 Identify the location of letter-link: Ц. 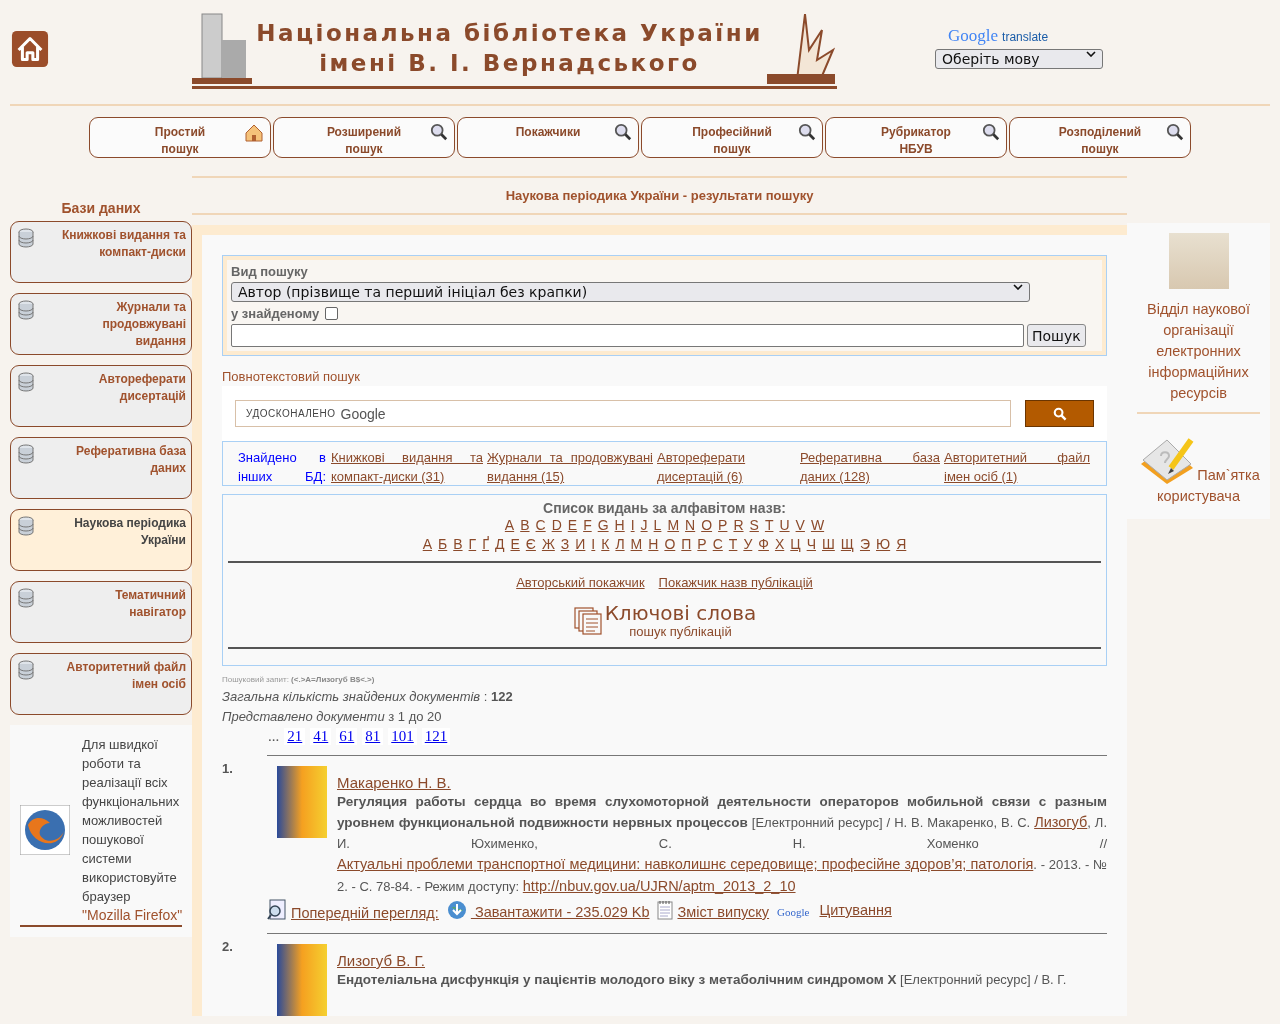
(795, 544).